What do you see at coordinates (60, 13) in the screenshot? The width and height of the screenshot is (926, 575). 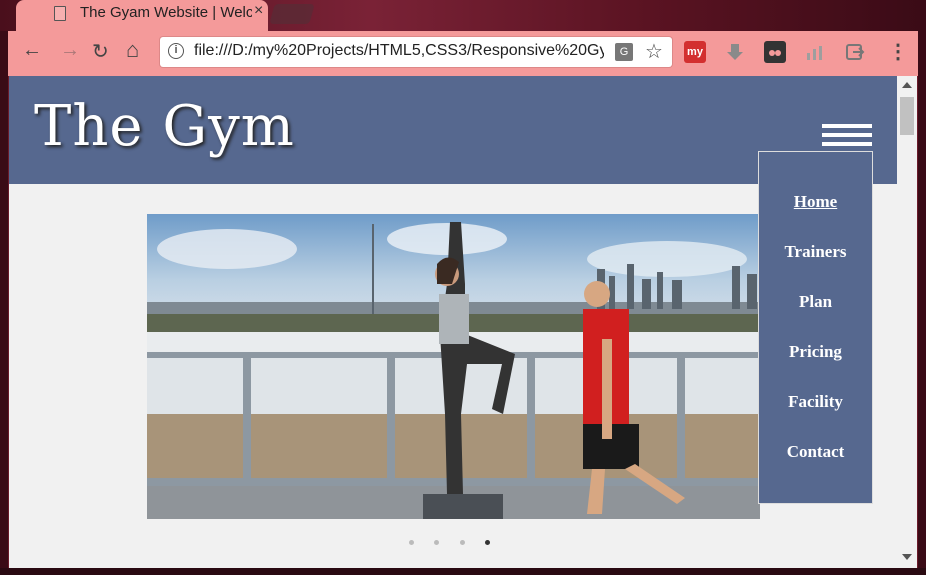 I see `document-icon` at bounding box center [60, 13].